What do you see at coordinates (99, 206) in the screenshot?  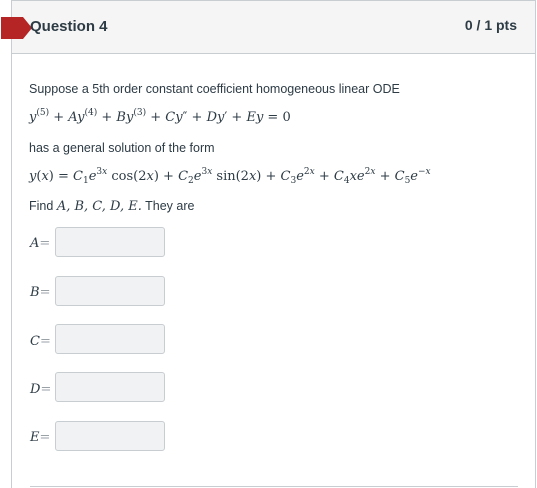 I see `find-vars: A, B, C, D, E.` at bounding box center [99, 206].